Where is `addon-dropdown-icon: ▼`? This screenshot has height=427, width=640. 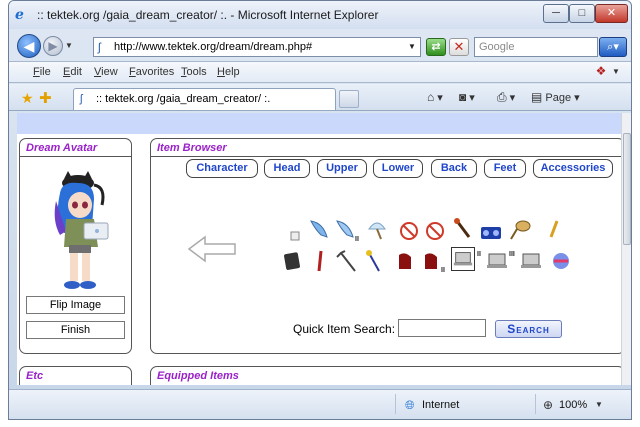
addon-dropdown-icon: ▼ is located at coordinates (616, 71).